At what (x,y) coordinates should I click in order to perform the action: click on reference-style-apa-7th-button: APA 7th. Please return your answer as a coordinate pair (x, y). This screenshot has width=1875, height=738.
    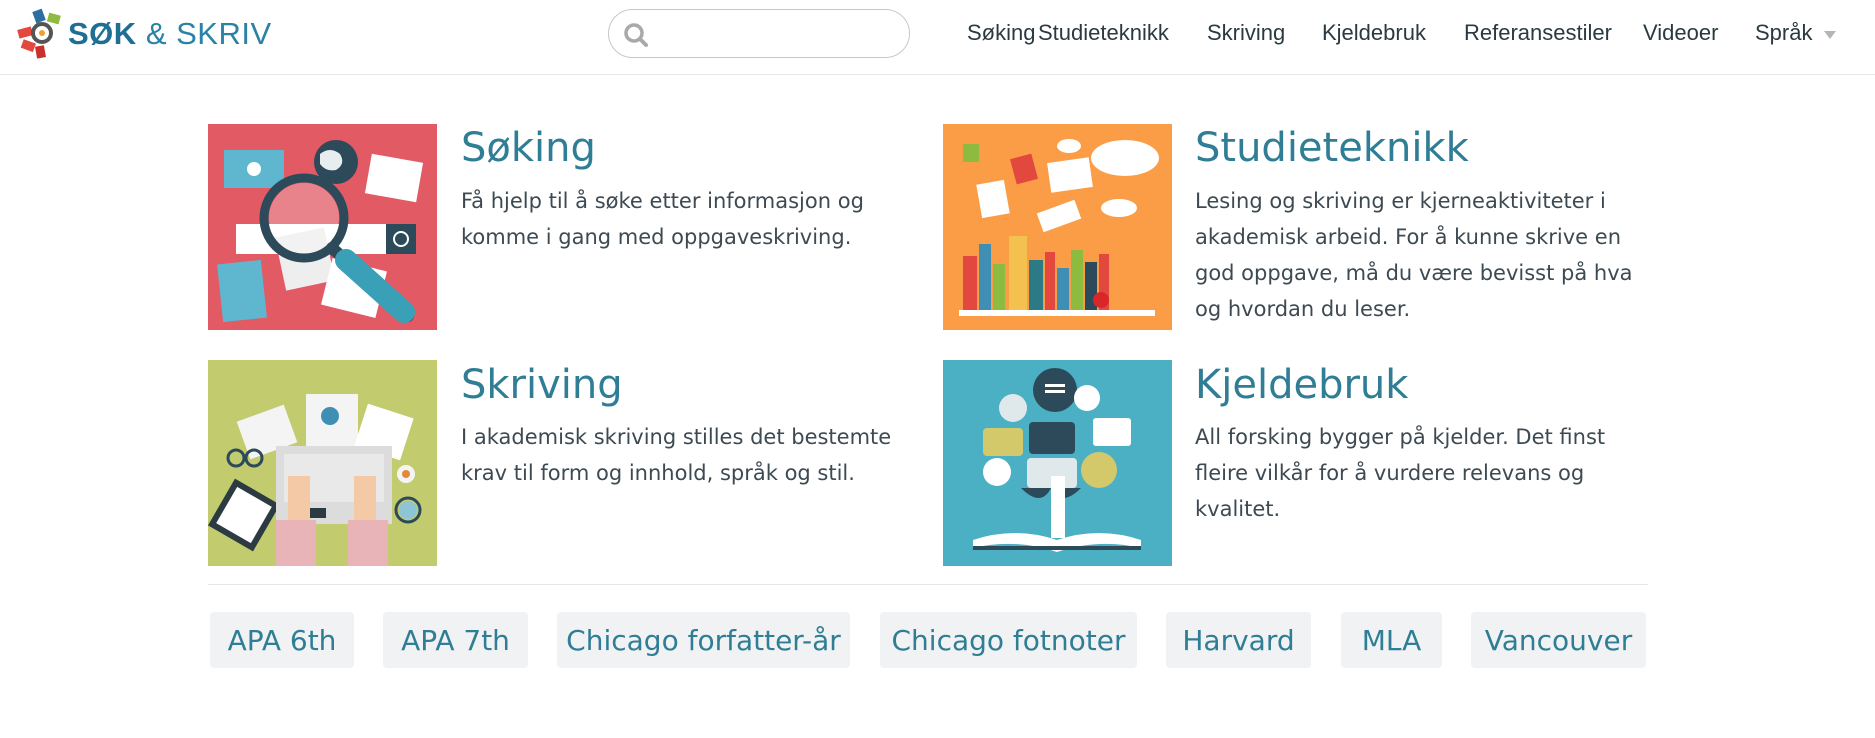
    Looking at the image, I should click on (455, 640).